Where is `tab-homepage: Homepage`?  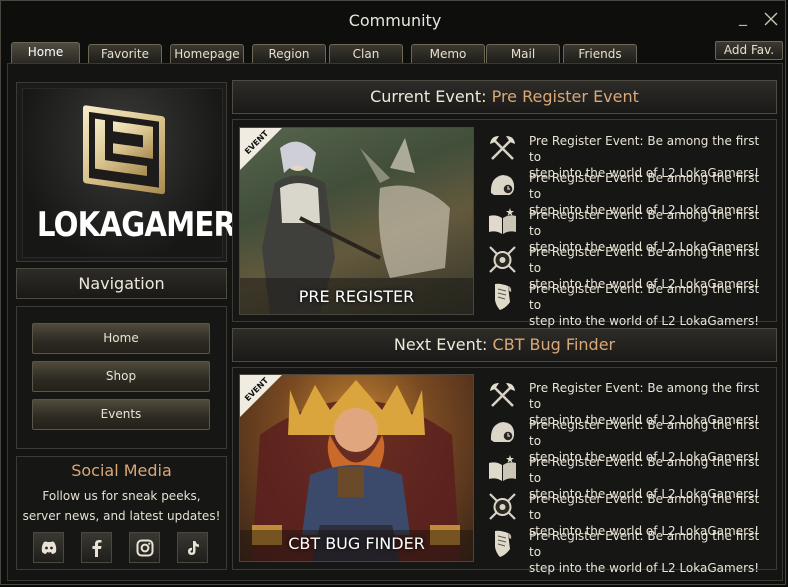
tab-homepage: Homepage is located at coordinates (207, 53).